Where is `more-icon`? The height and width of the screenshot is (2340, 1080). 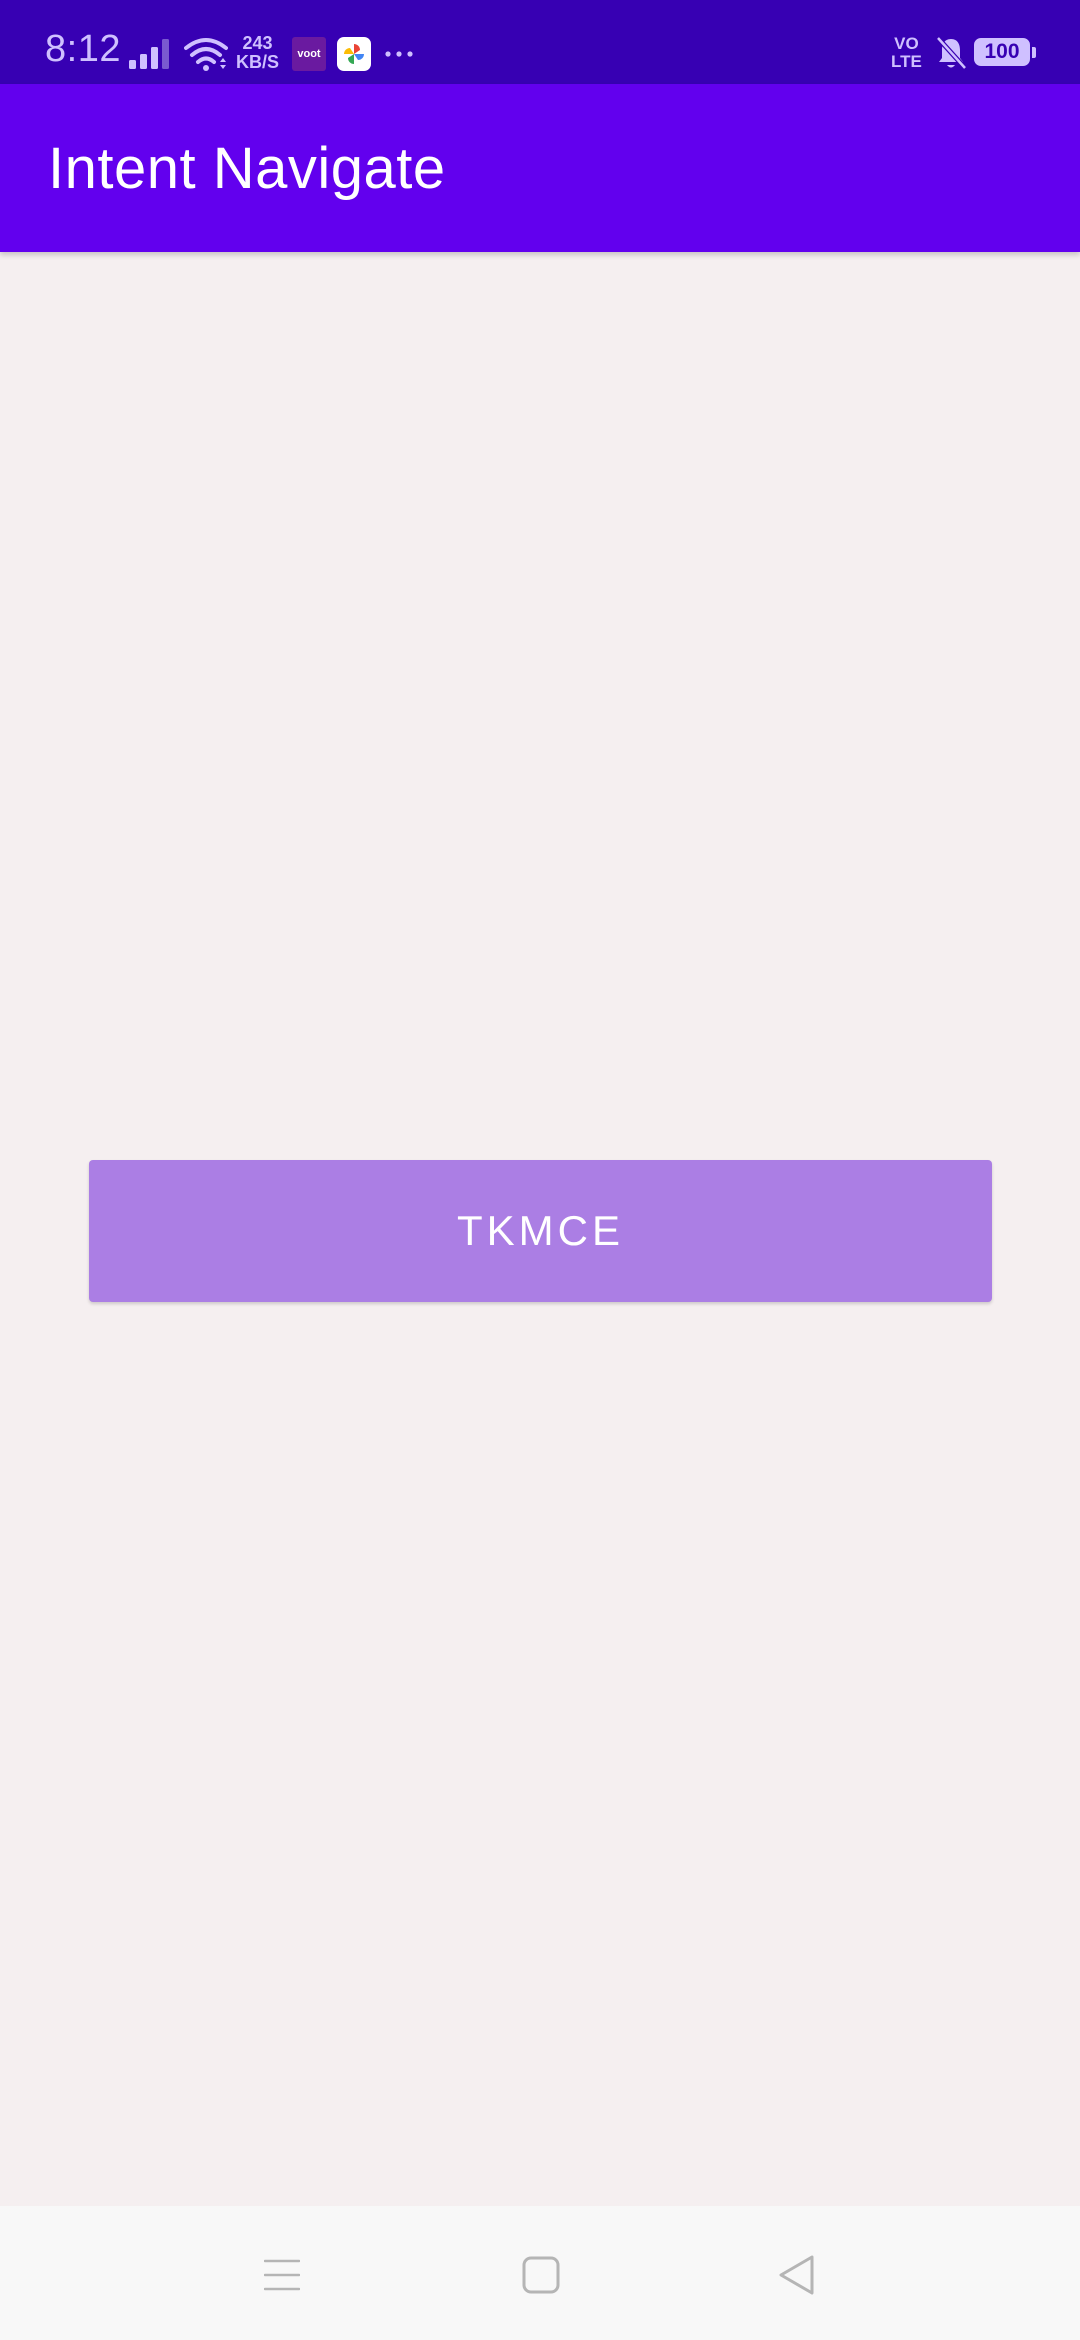
more-icon is located at coordinates (399, 54).